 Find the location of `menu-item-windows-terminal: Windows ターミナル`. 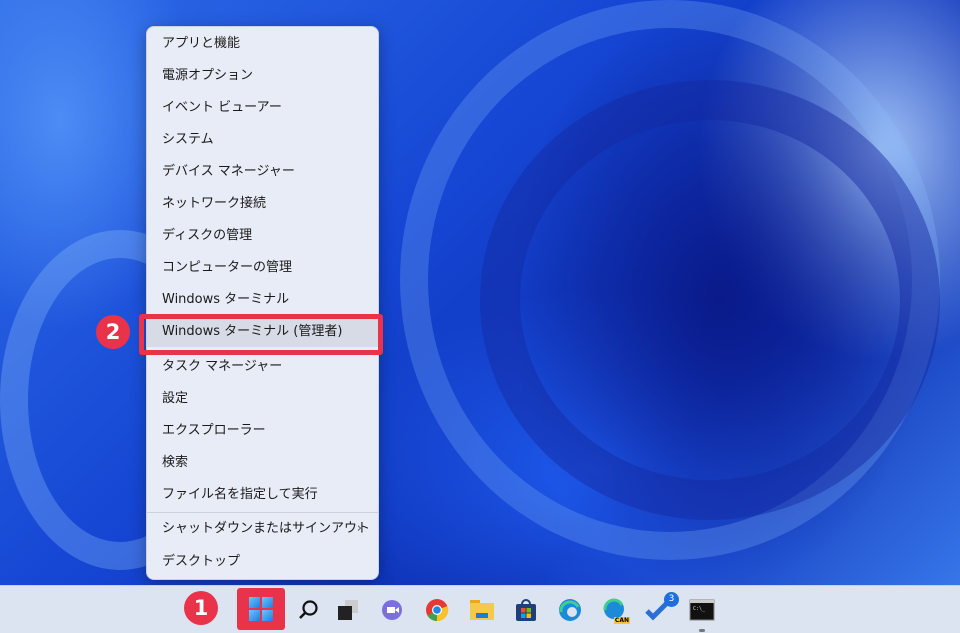

menu-item-windows-terminal: Windows ターミナル is located at coordinates (262, 300).